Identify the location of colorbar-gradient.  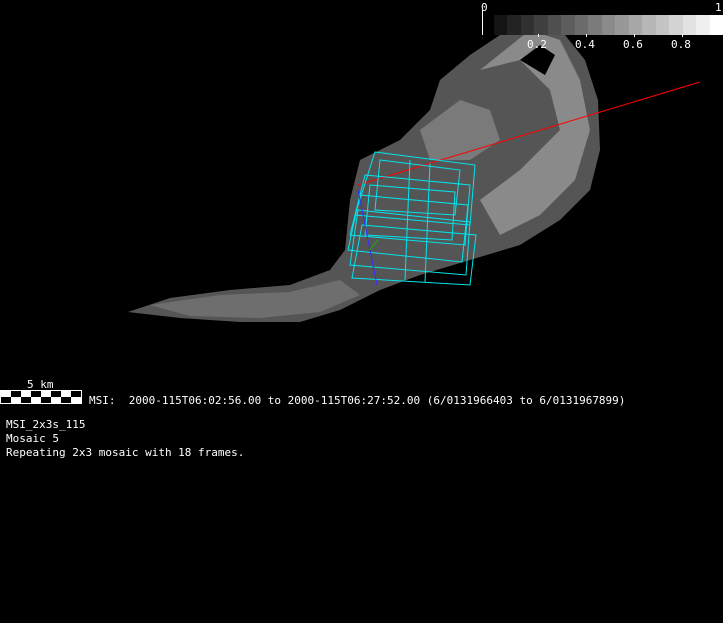
(608, 25).